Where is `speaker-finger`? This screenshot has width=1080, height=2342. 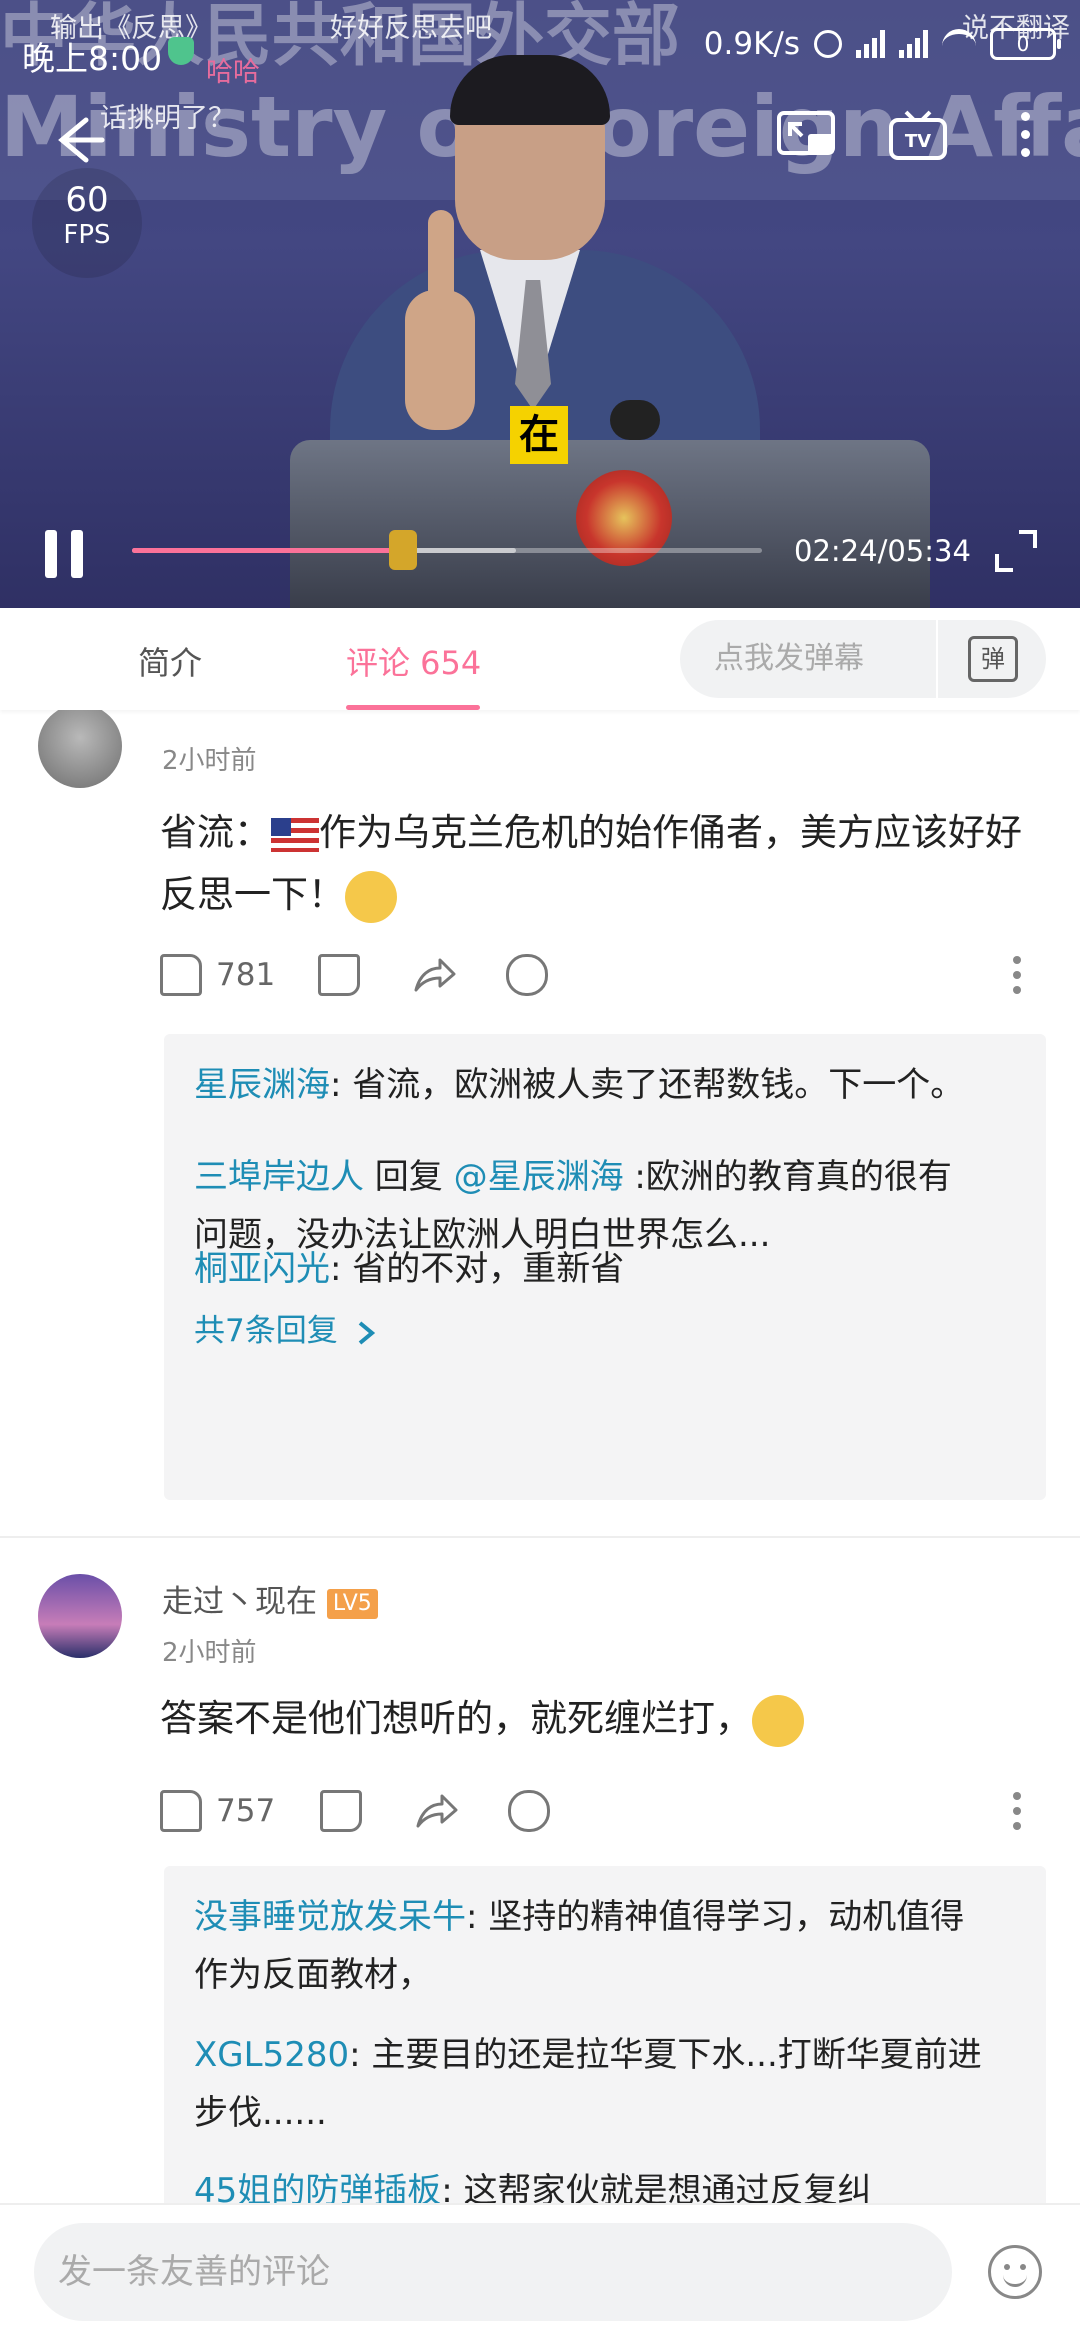
speaker-finger is located at coordinates (441, 260).